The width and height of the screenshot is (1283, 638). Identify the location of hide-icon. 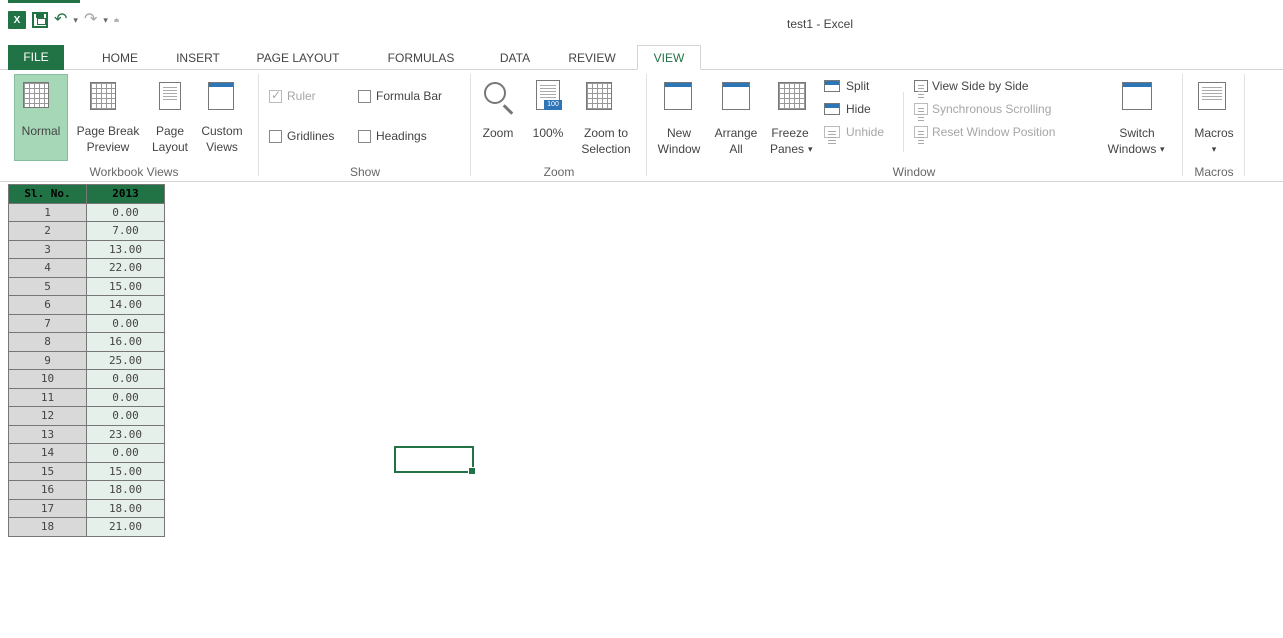
(832, 109).